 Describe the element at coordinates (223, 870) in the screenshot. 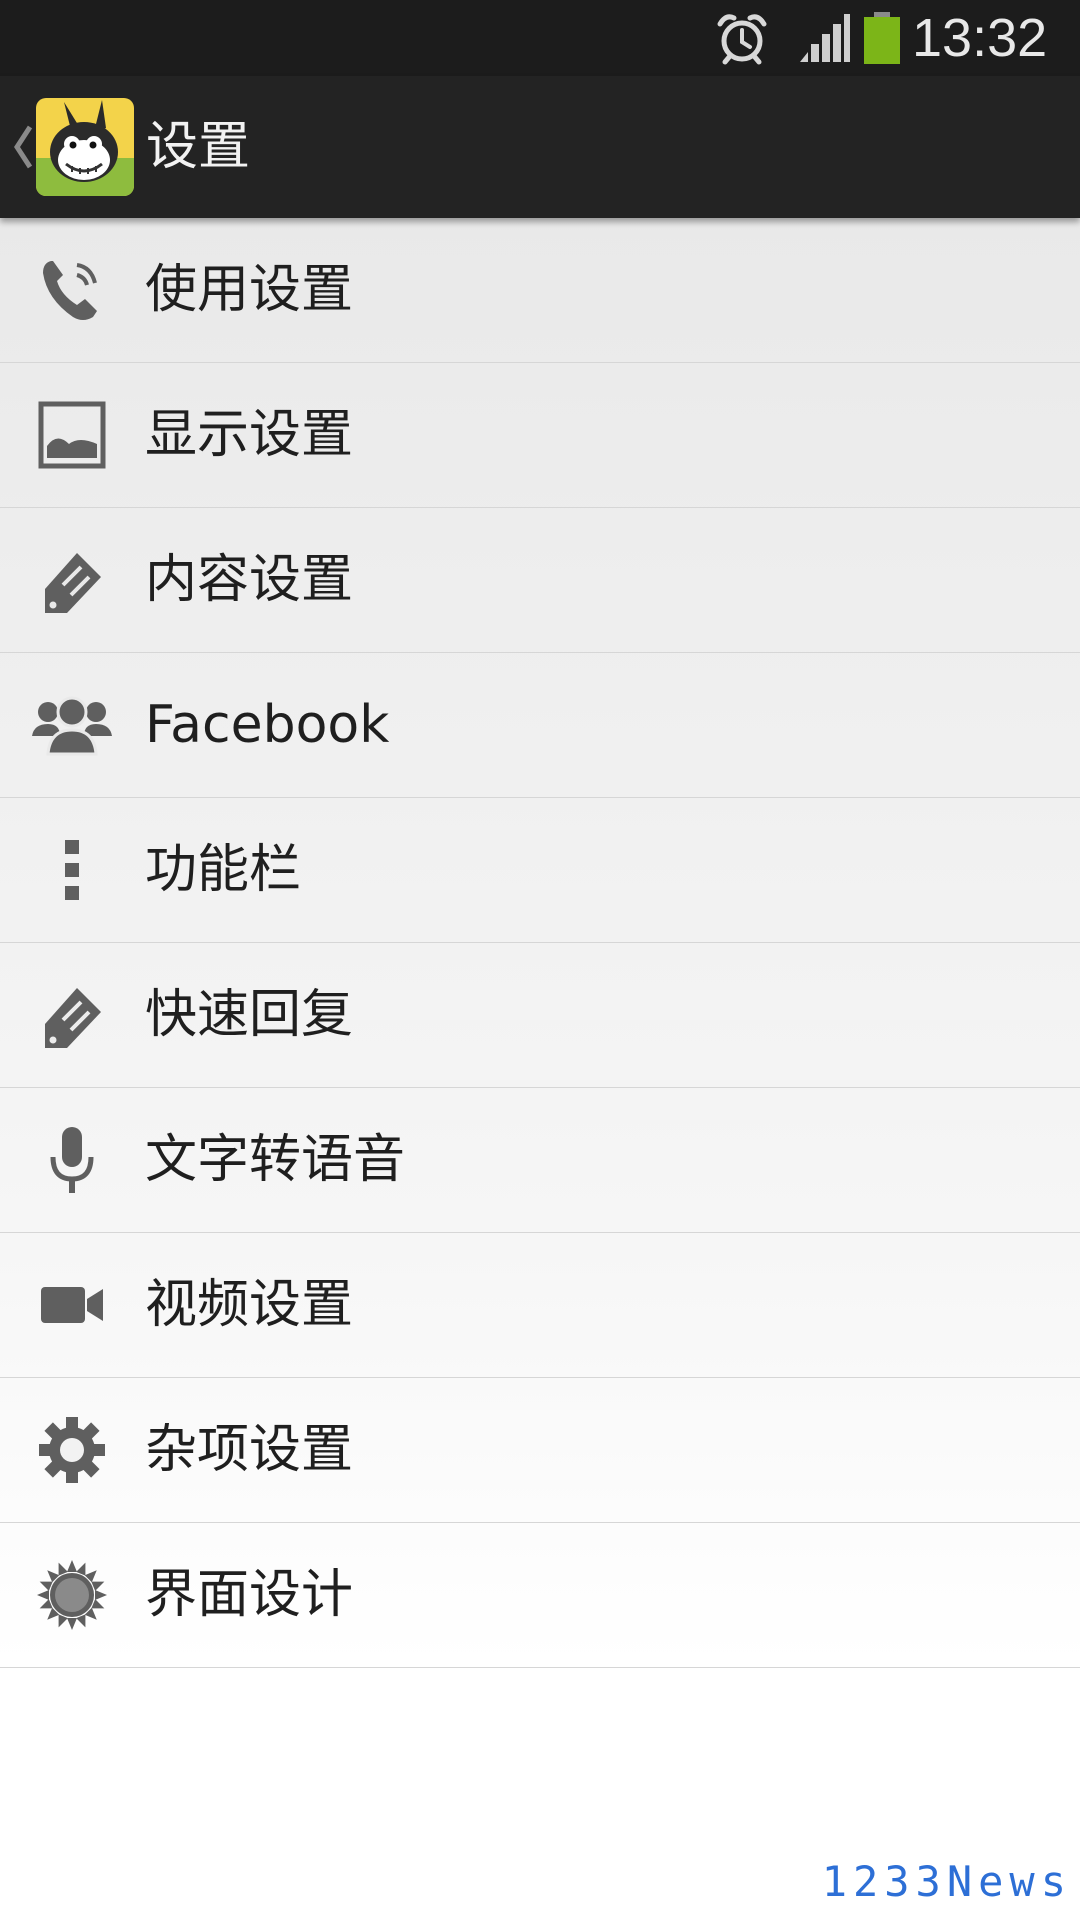

I see `menu-item-label: 功能栏` at that location.